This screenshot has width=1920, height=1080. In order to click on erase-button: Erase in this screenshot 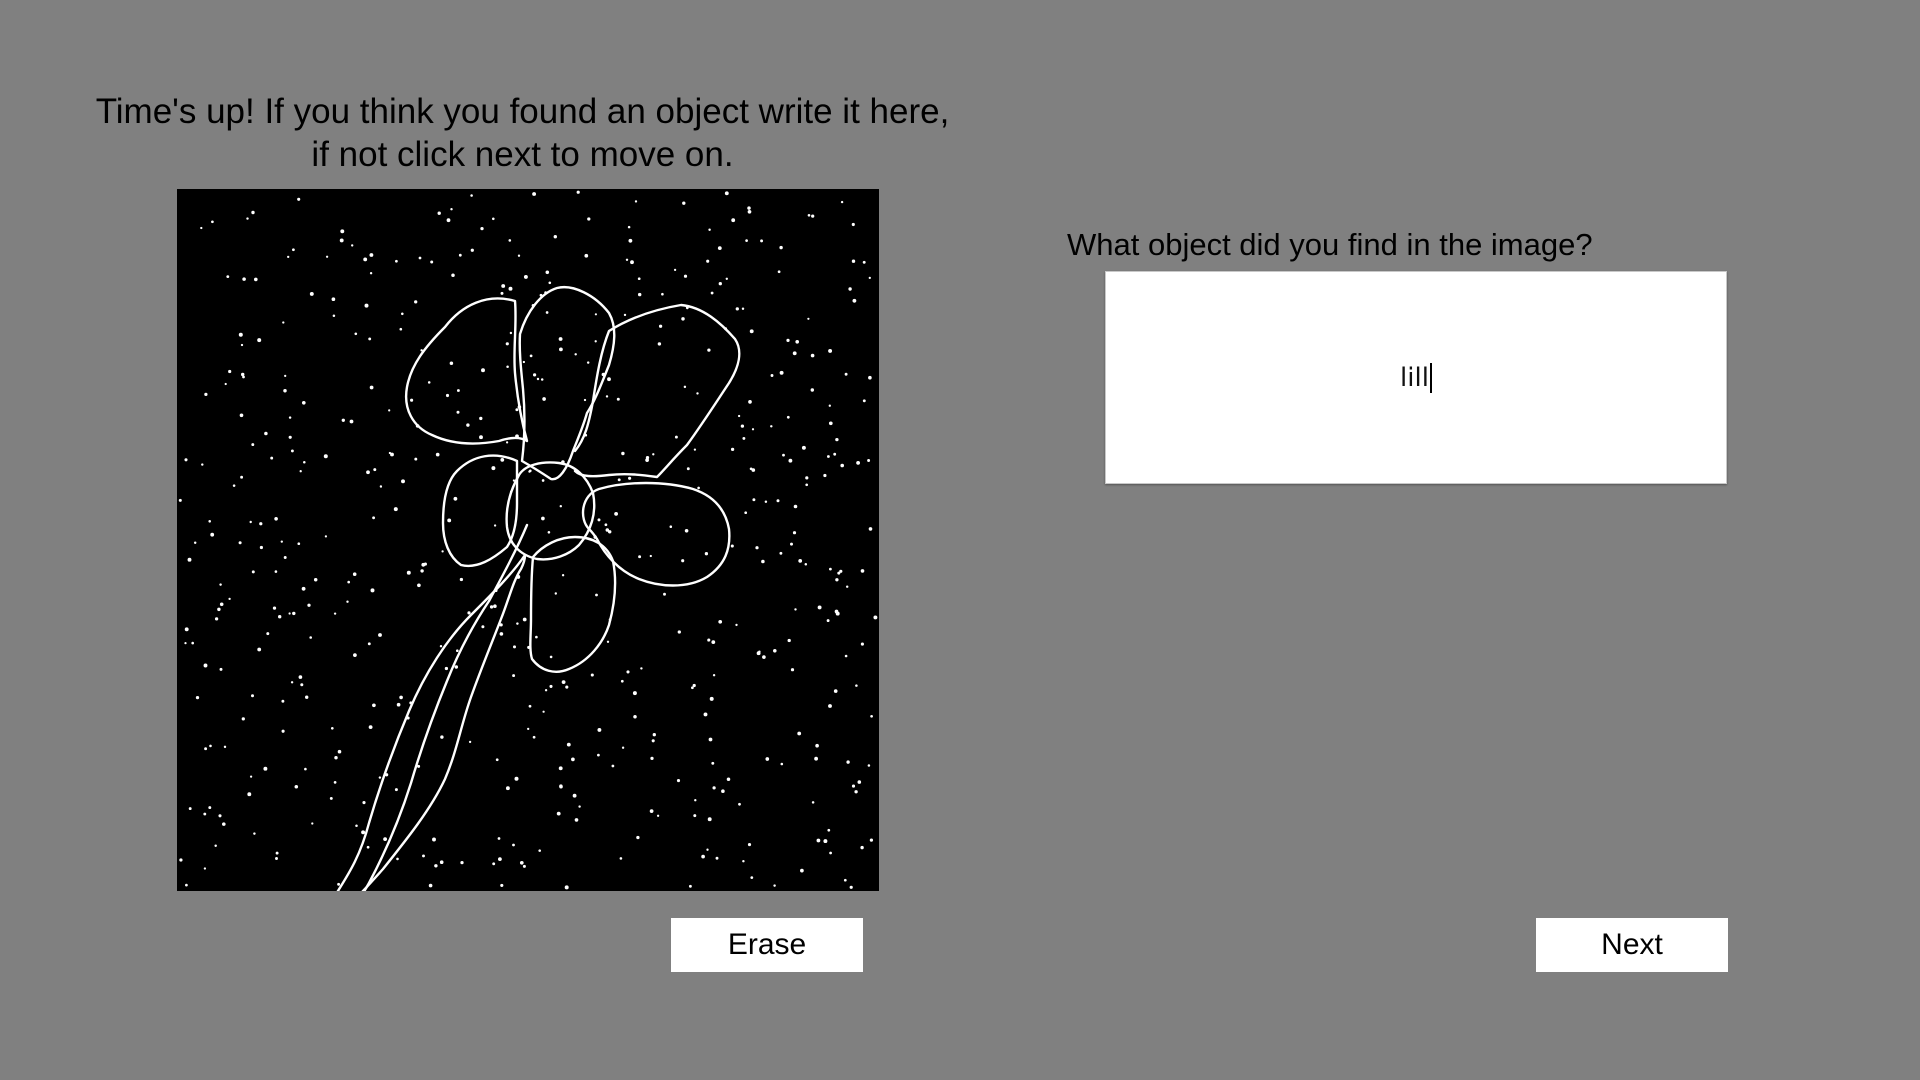, I will do `click(767, 945)`.